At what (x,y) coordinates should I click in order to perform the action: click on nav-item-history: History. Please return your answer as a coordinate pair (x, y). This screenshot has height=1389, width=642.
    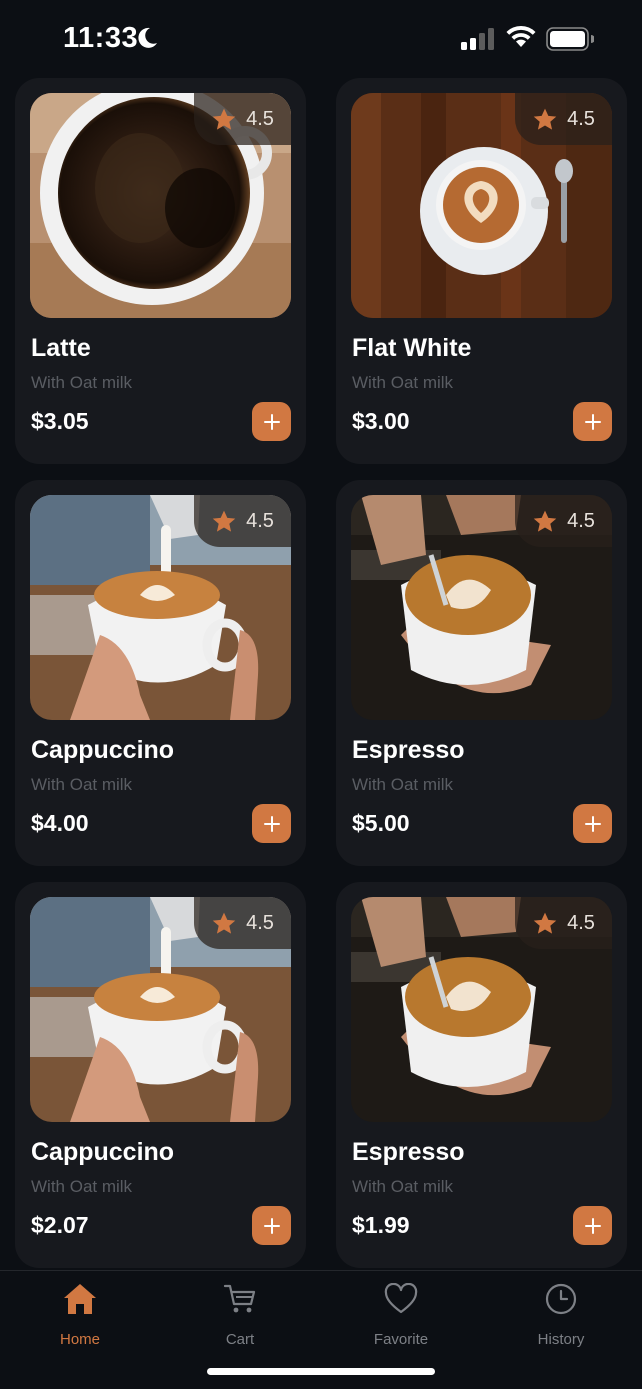
    Looking at the image, I should click on (561, 1315).